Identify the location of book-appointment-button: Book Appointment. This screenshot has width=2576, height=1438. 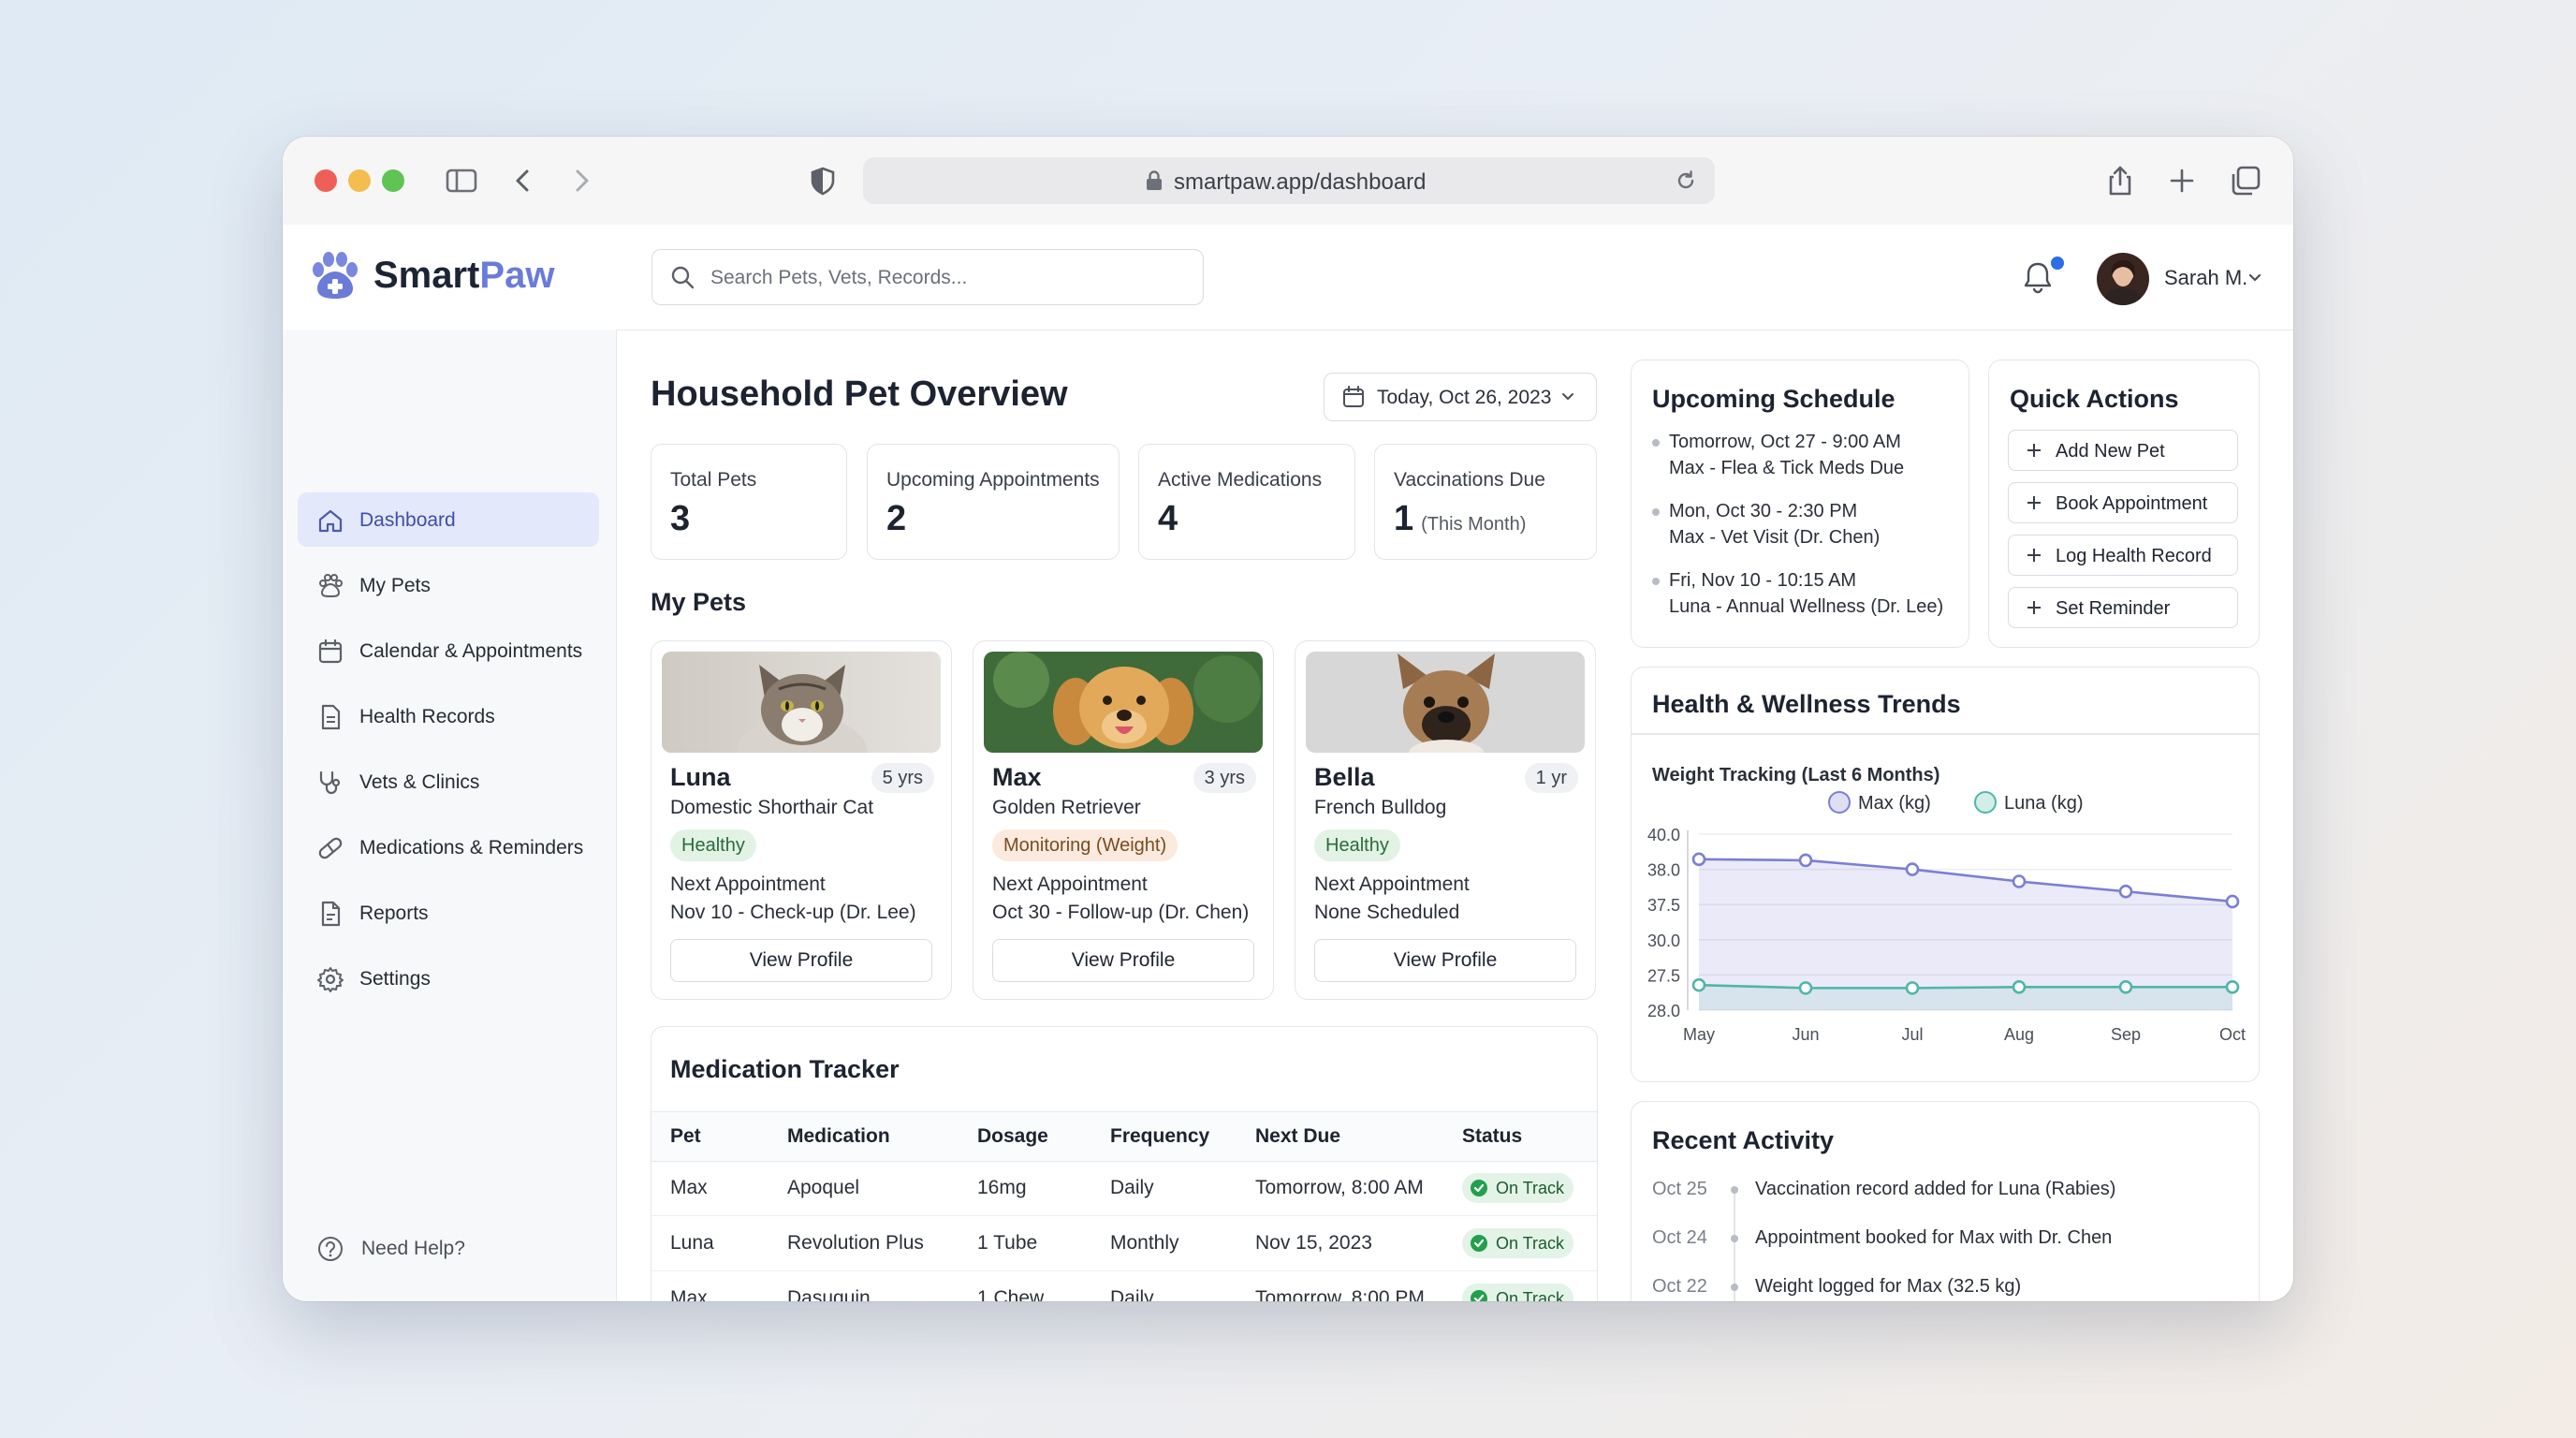
(2123, 502).